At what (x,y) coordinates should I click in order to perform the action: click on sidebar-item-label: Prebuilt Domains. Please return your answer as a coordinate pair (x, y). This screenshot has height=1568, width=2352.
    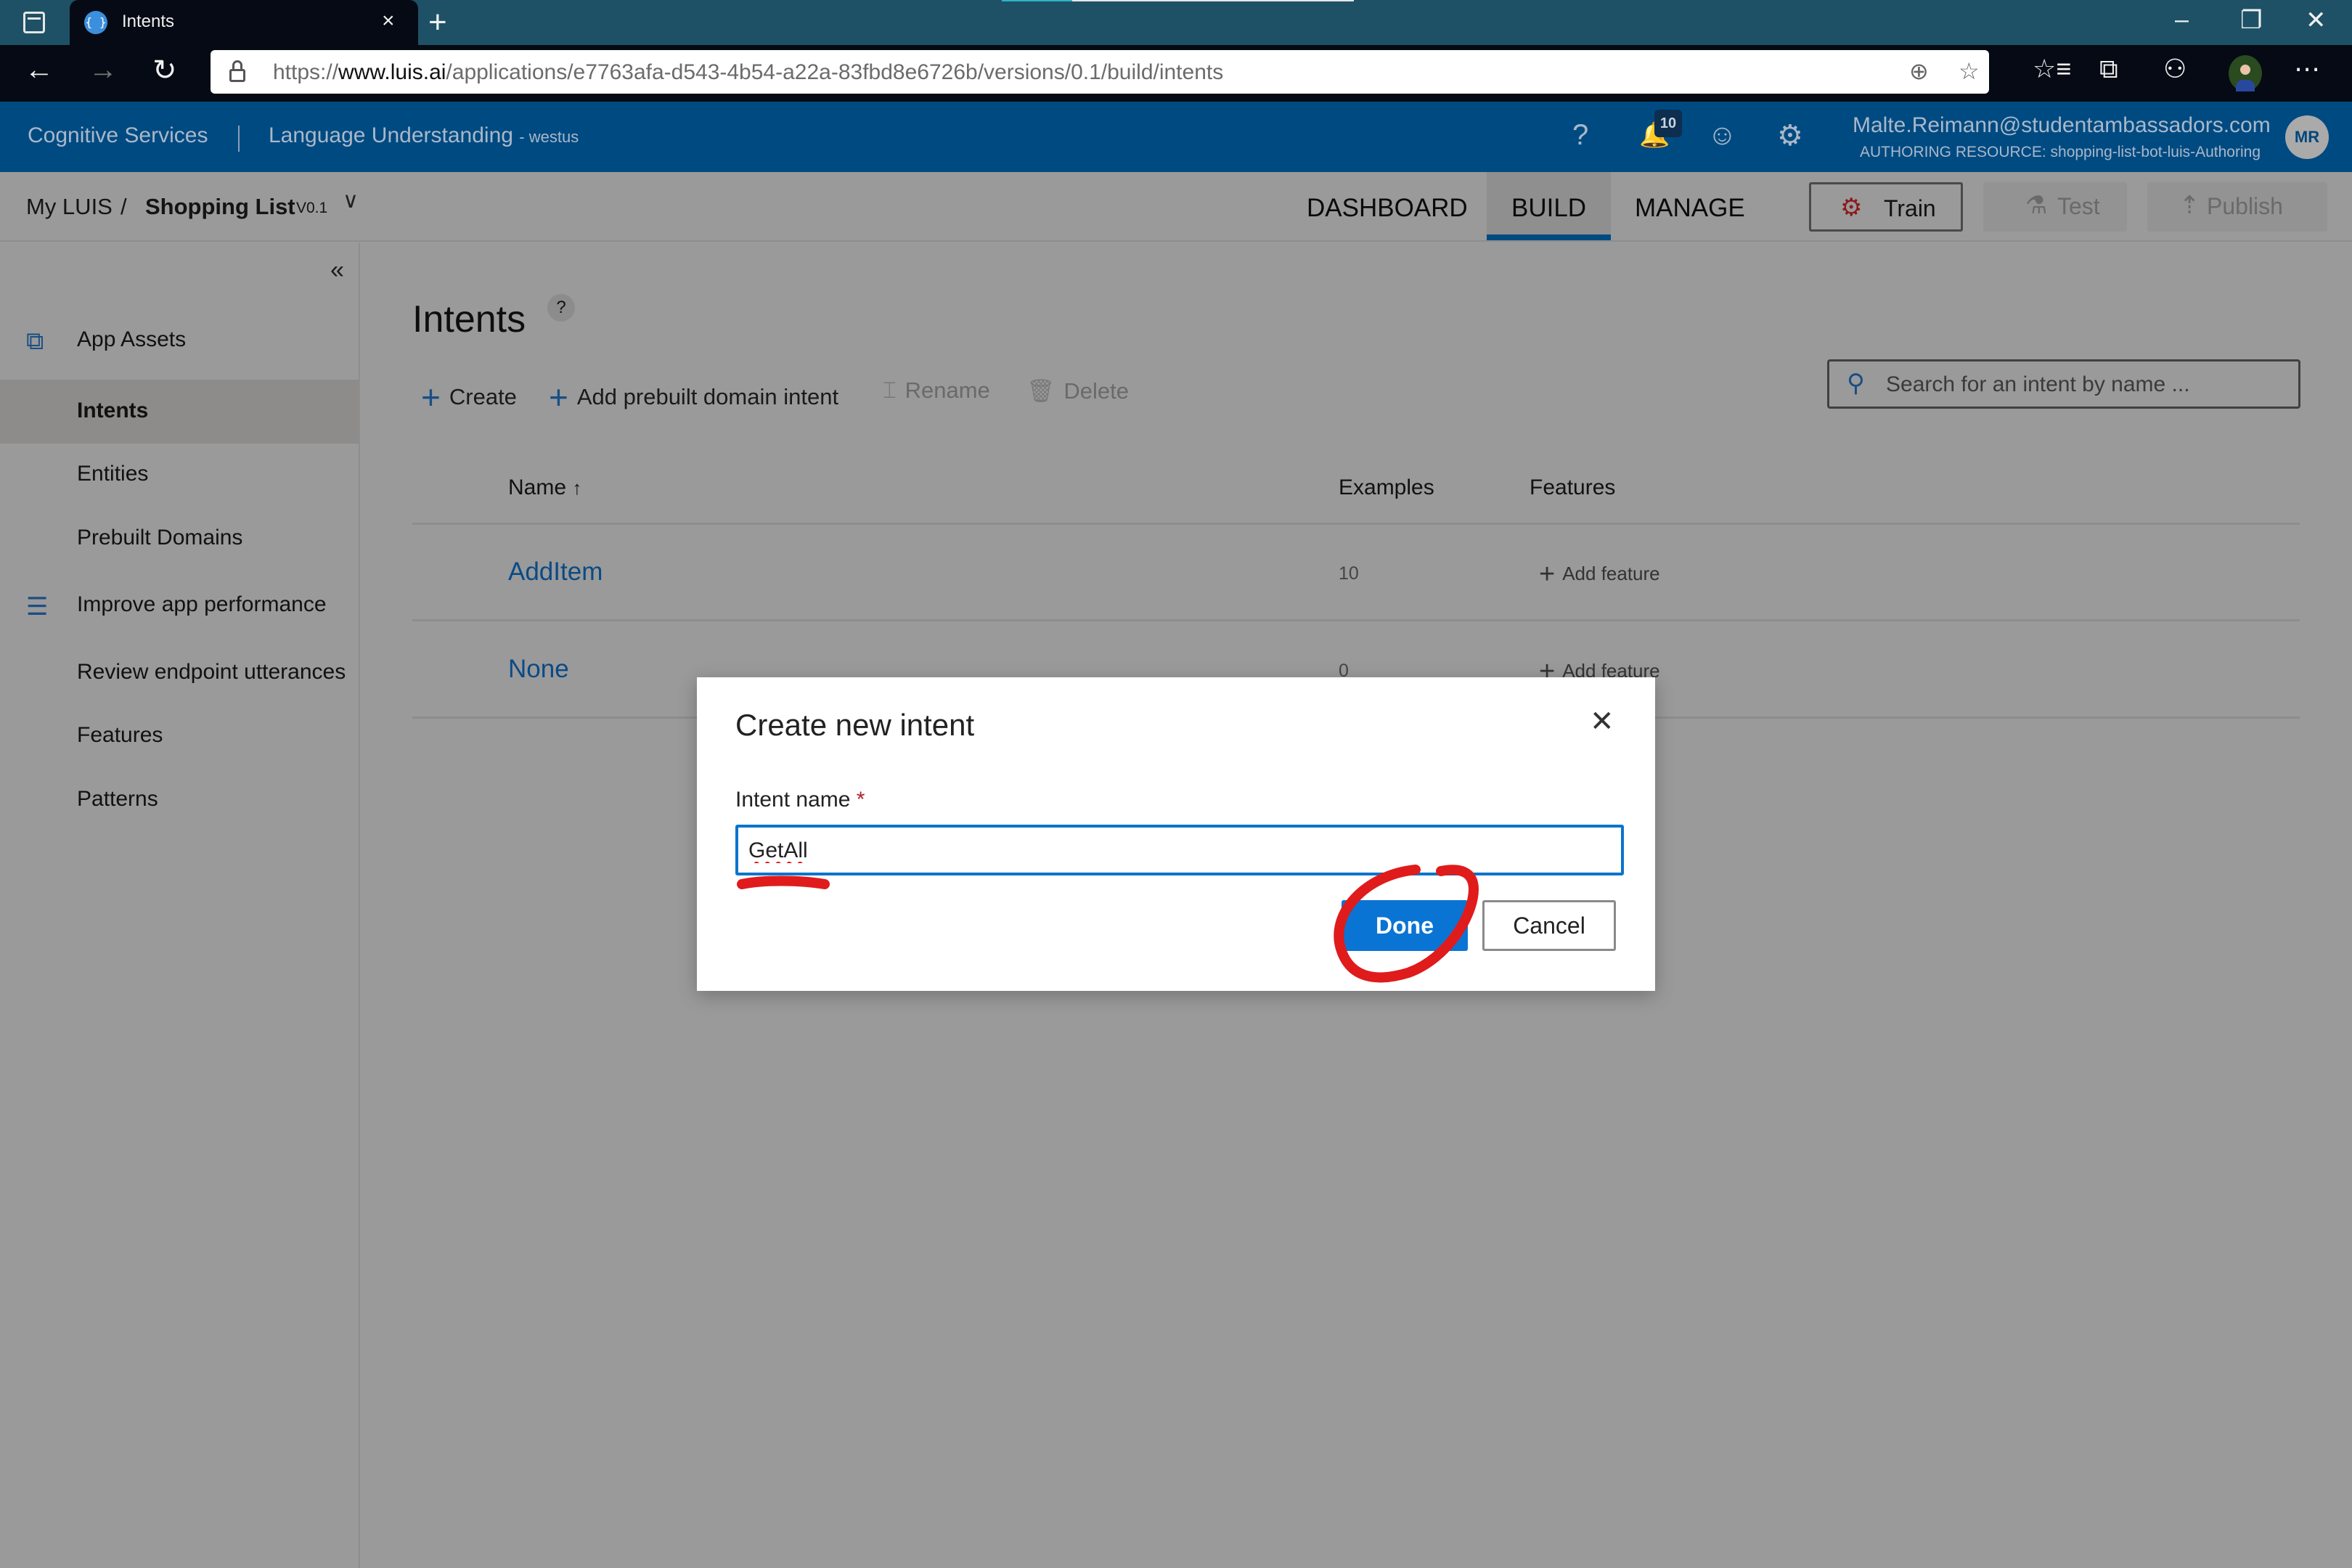
    Looking at the image, I should click on (160, 538).